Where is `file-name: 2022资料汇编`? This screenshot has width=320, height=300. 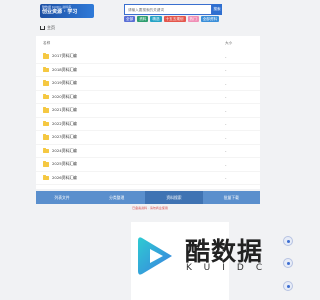 file-name: 2022资料汇编 is located at coordinates (132, 124).